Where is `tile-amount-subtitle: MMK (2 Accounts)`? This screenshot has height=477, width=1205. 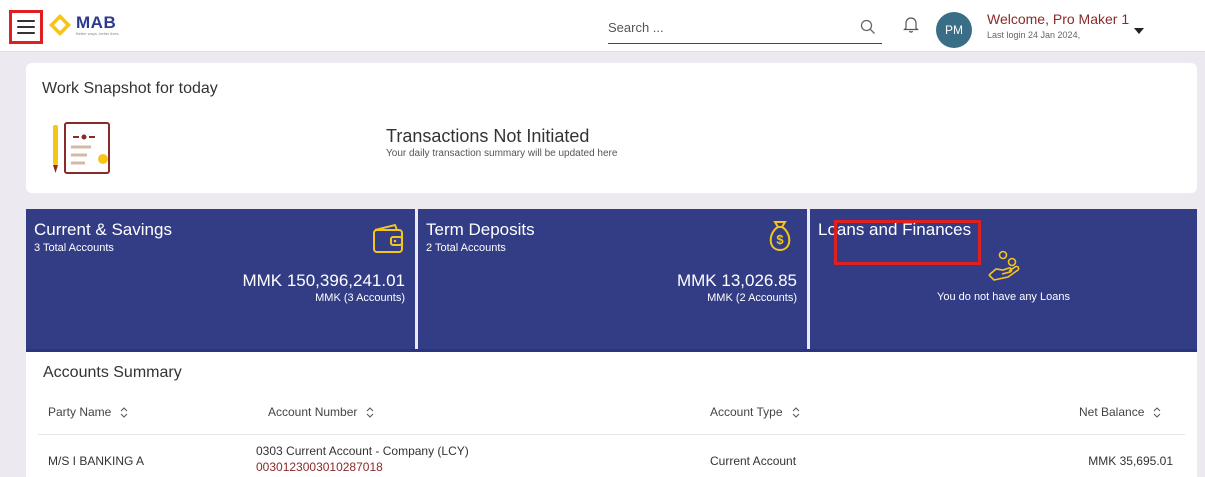 tile-amount-subtitle: MMK (2 Accounts) is located at coordinates (752, 298).